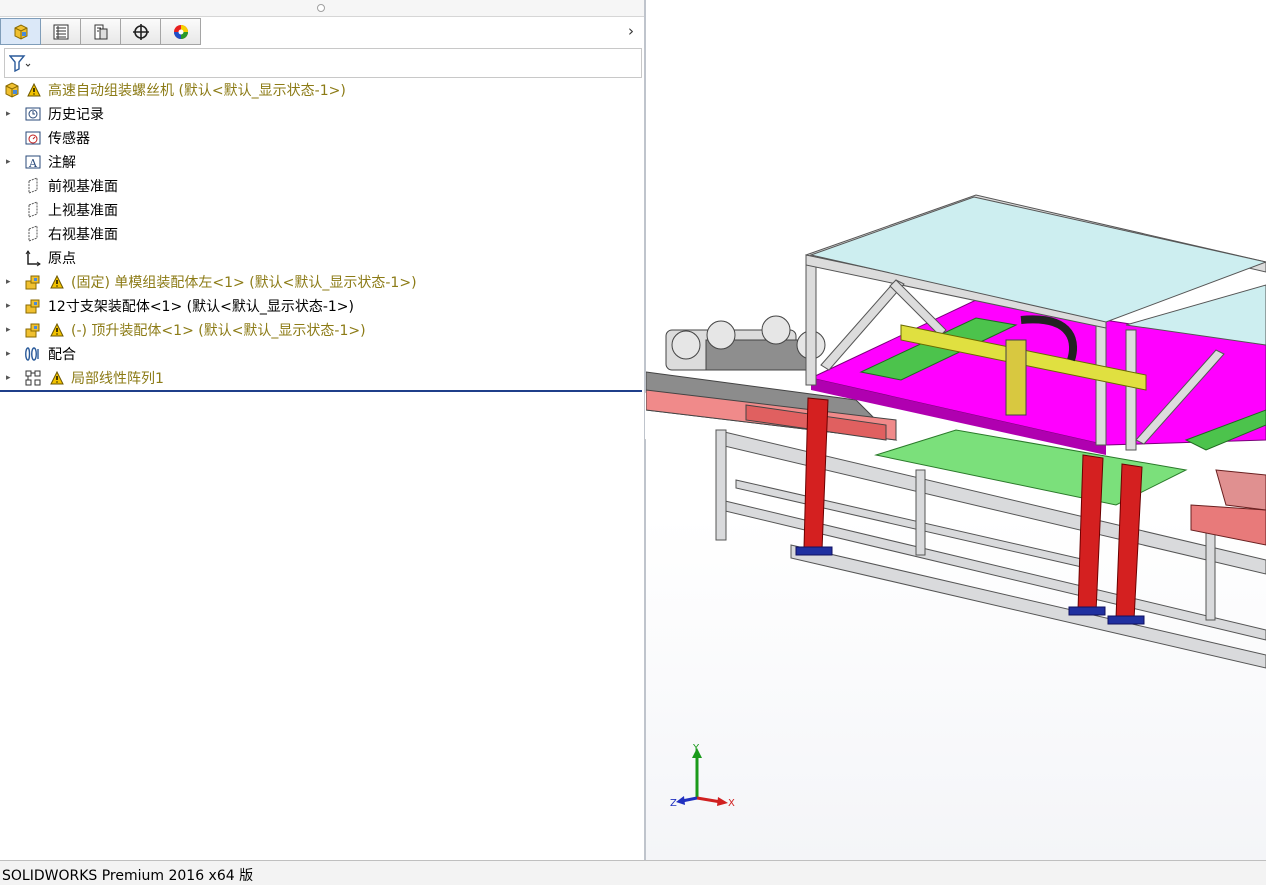  I want to click on tree-item-sensors: 传感器, so click(320, 138).